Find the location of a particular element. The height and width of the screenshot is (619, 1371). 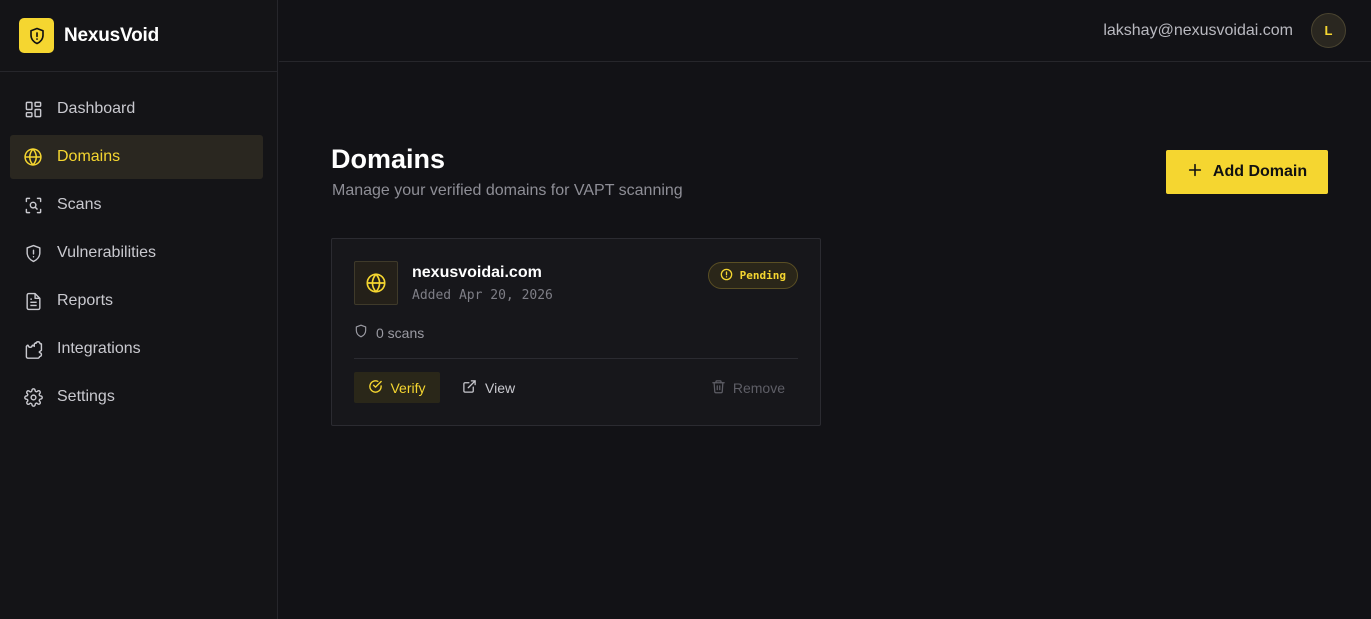

external-link-icon is located at coordinates (469, 388).